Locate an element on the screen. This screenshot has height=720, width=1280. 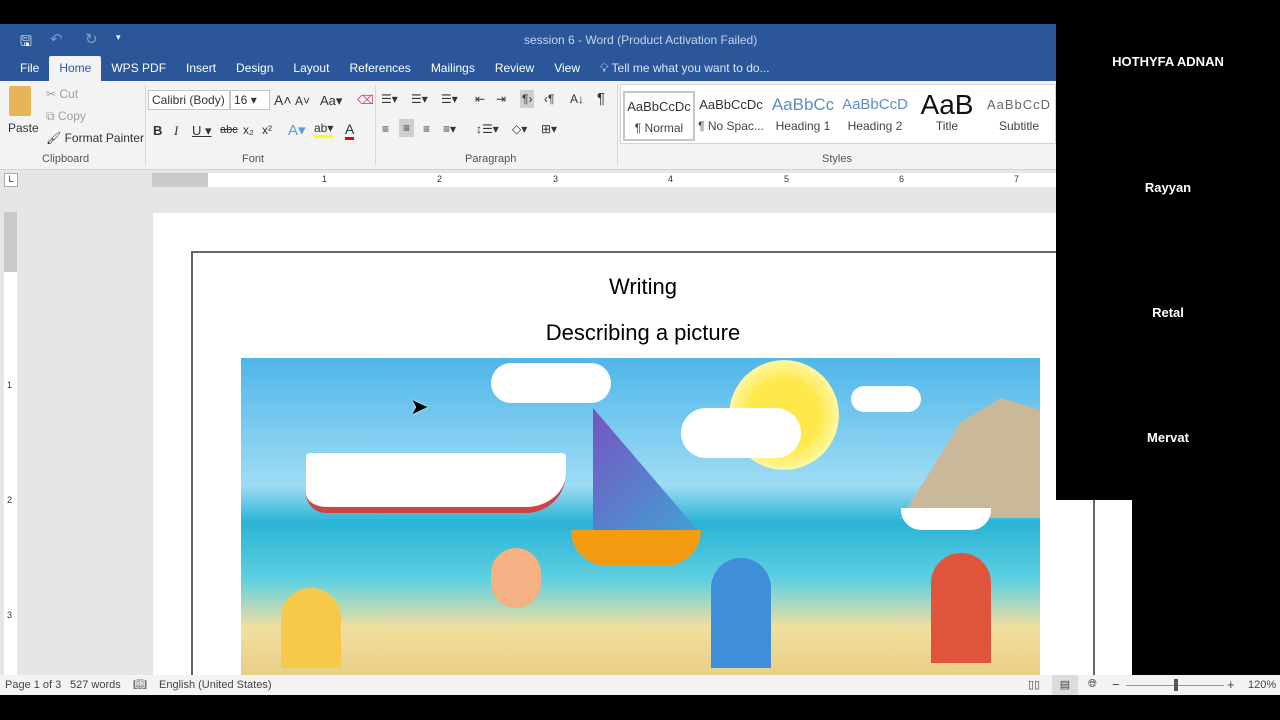
decrease-indent-icon: ⇤ is located at coordinates (480, 99).